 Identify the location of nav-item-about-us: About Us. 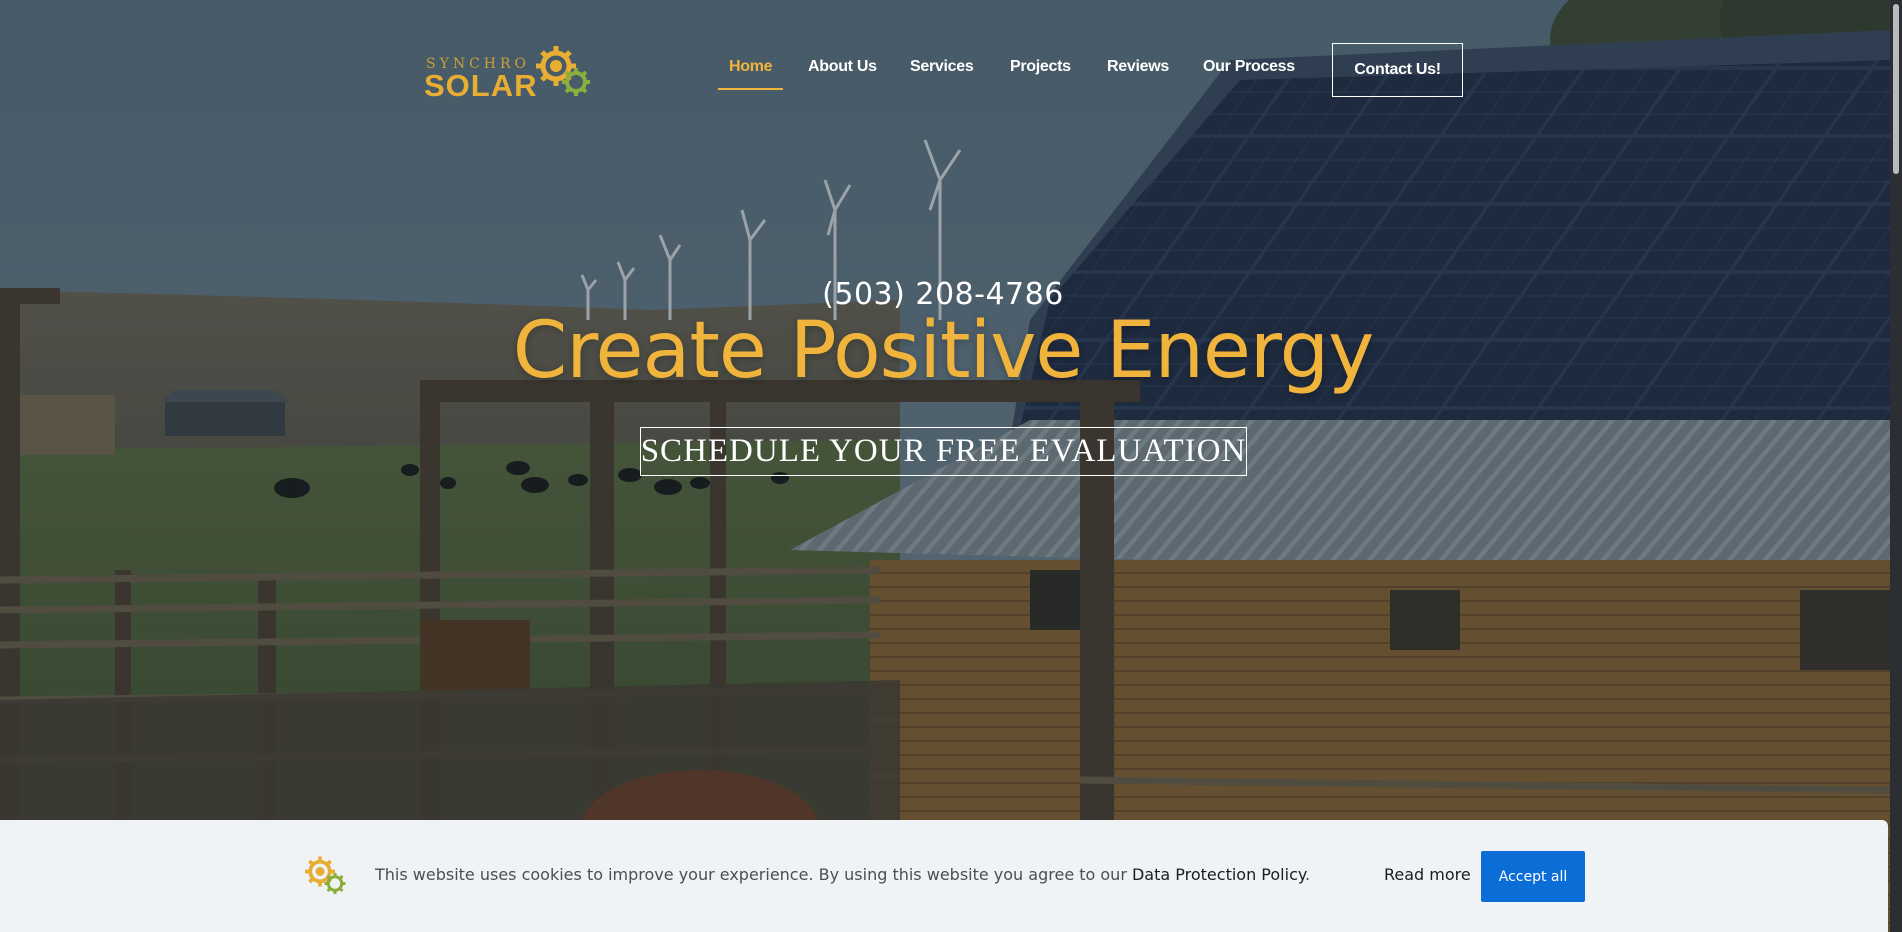
(842, 67).